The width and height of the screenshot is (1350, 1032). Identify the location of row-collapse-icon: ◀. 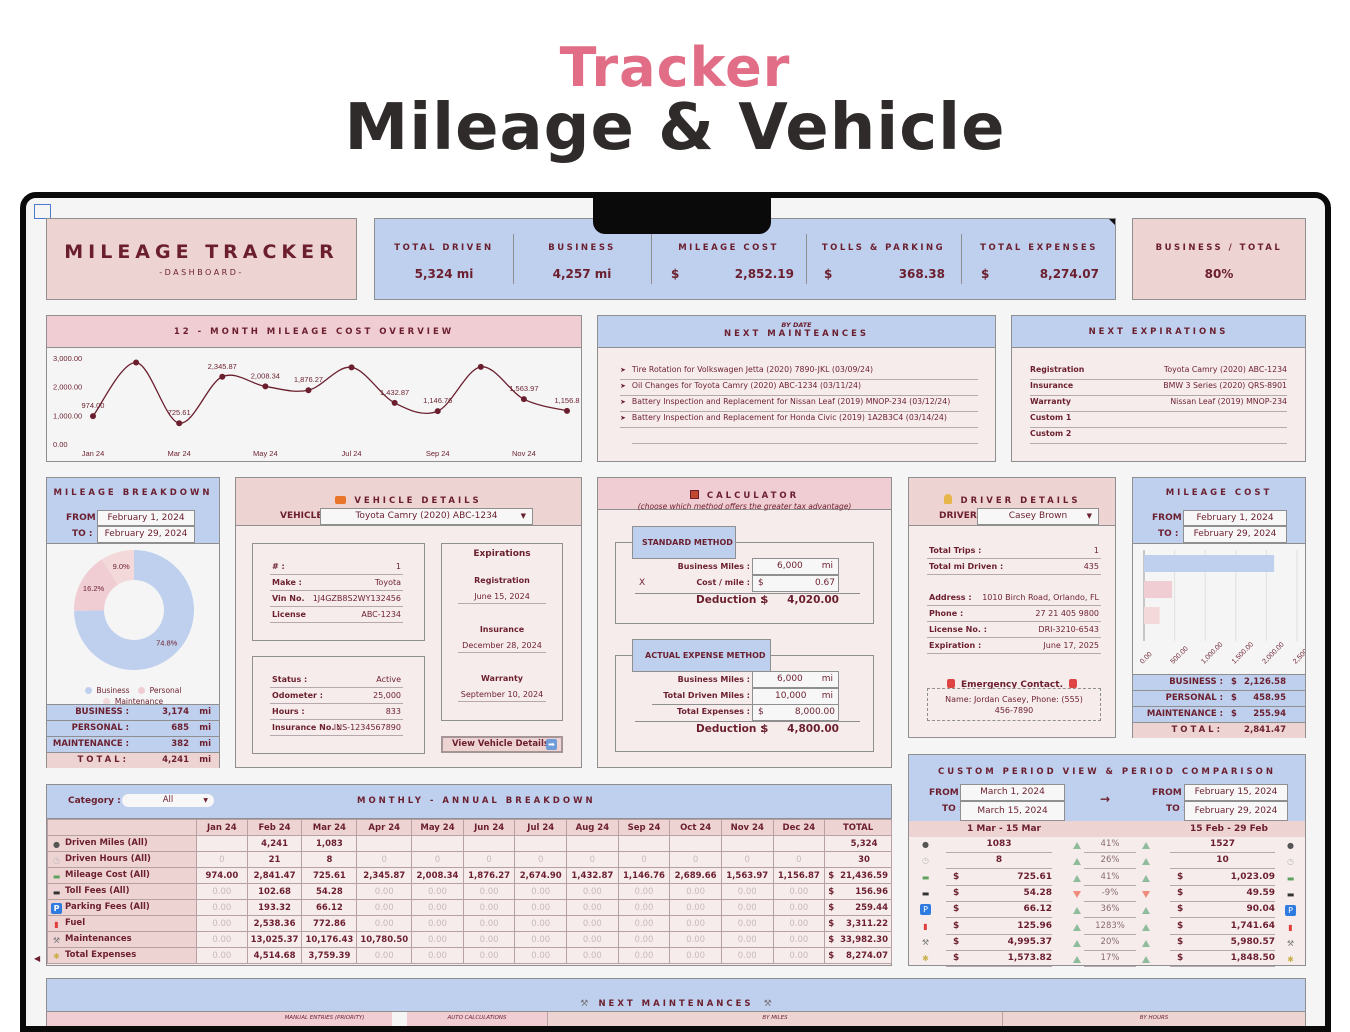
(37, 958).